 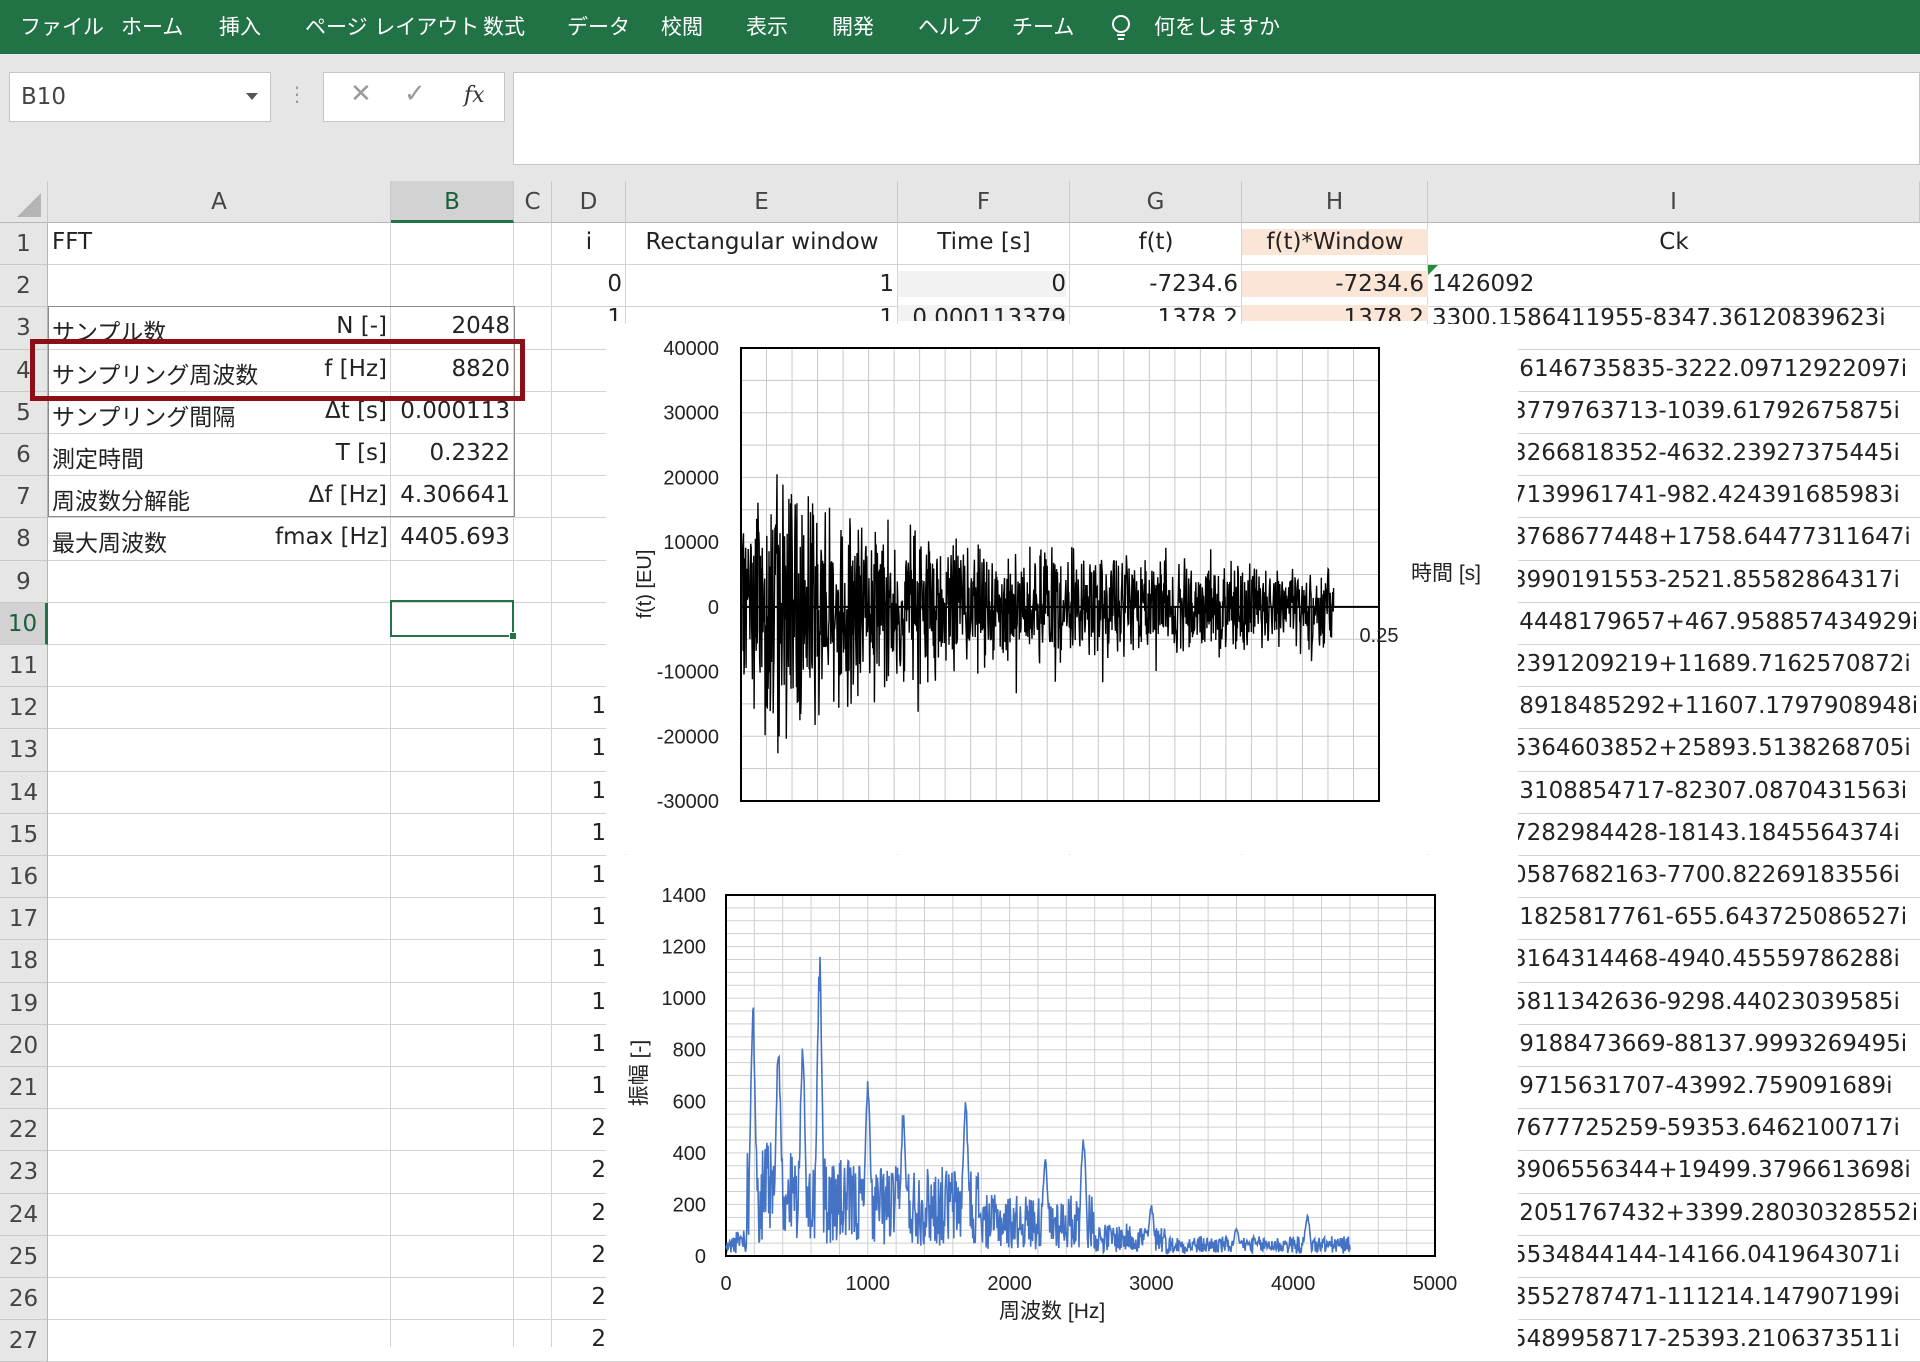 I want to click on cell-ck: 0587682163-7700.82269183556i, so click(x=1714, y=875).